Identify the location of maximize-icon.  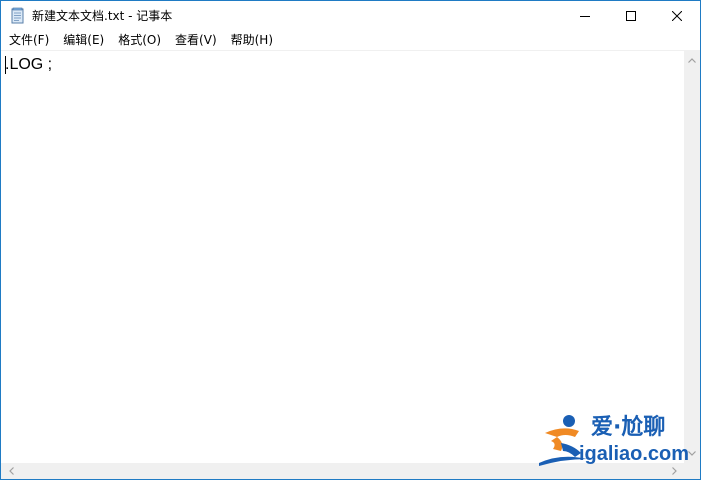
(631, 16).